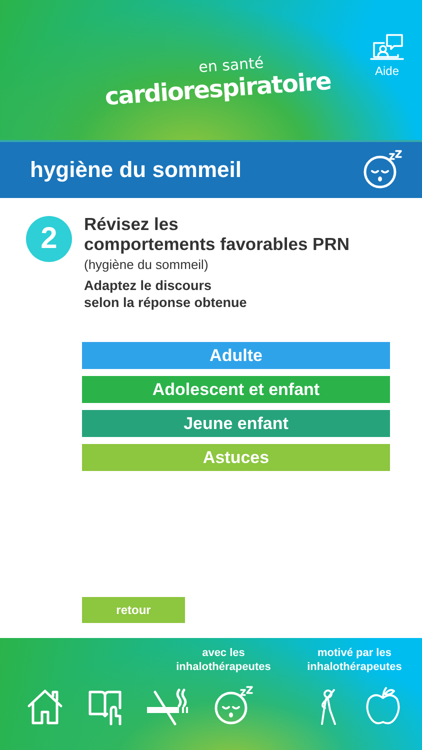 The height and width of the screenshot is (750, 422). What do you see at coordinates (236, 457) in the screenshot?
I see `option-button: Astuces` at bounding box center [236, 457].